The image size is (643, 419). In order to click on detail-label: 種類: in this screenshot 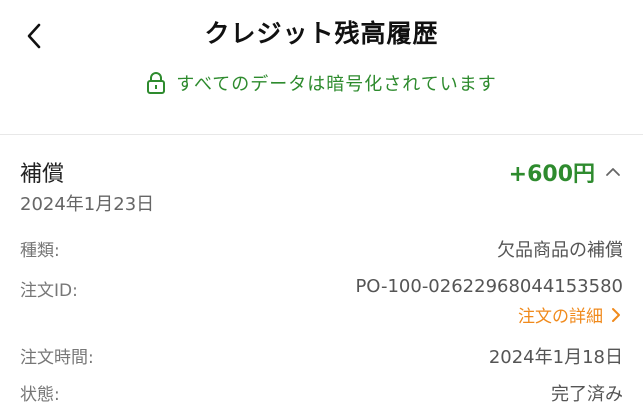, I will do `click(40, 251)`.